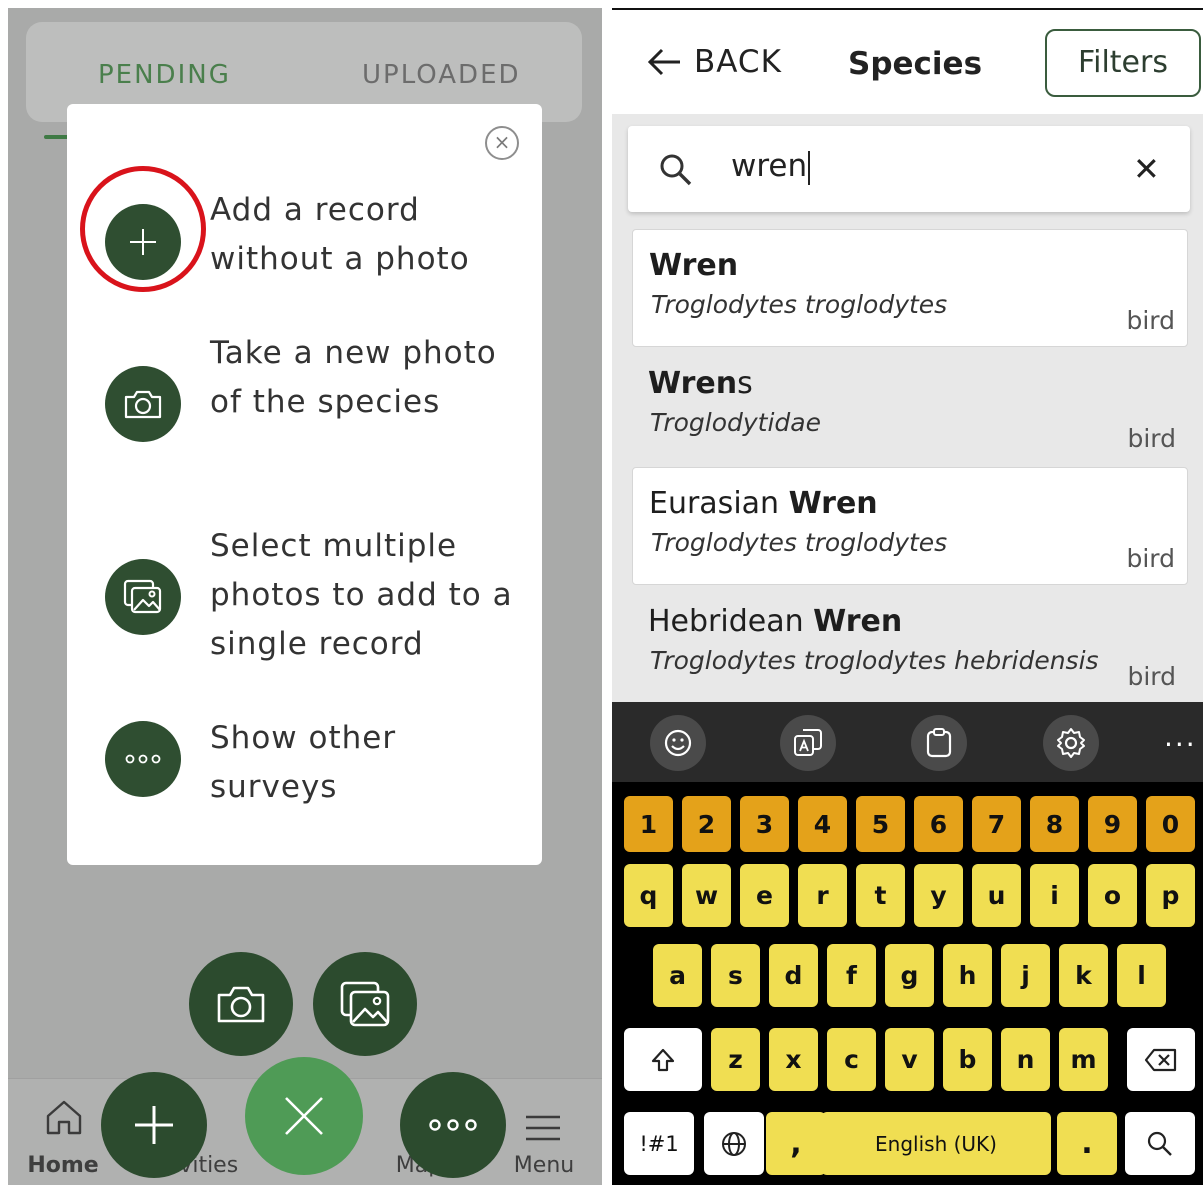 The height and width of the screenshot is (1185, 1203). I want to click on comma-key: ,, so click(796, 1143).